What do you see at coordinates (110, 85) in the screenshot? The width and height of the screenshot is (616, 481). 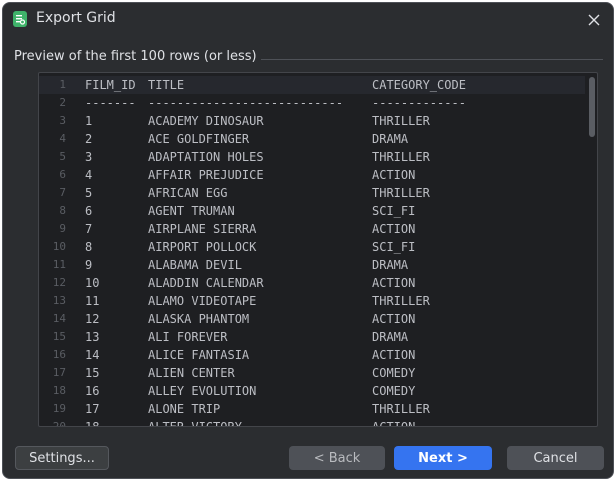 I see `preview-cell: FILM_ID` at bounding box center [110, 85].